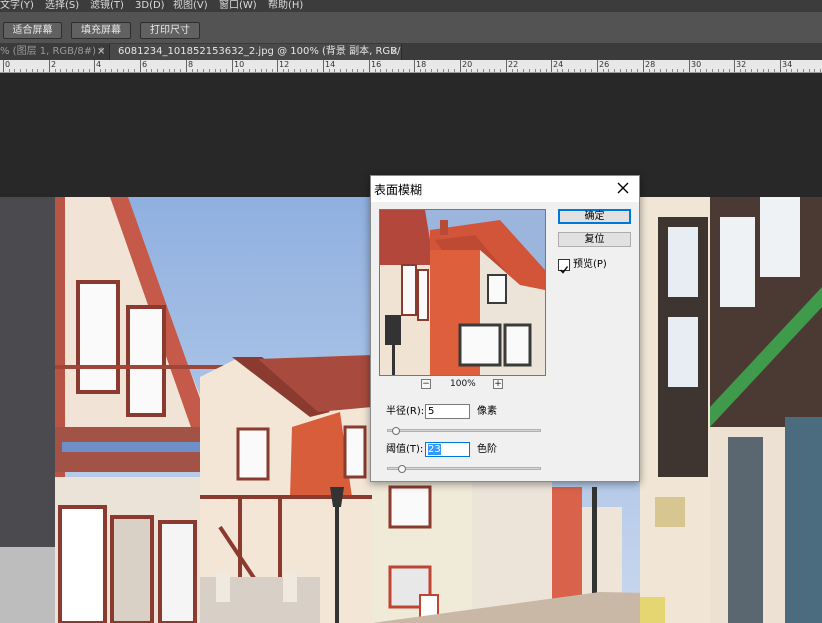  I want to click on menu-3d: 3D(D), so click(150, 5).